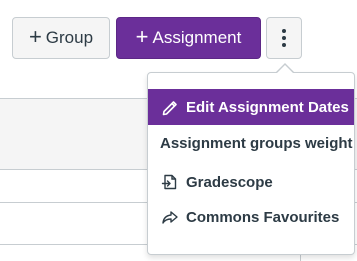 The height and width of the screenshot is (261, 357). I want to click on menu-caret-fill, so click(285, 69).